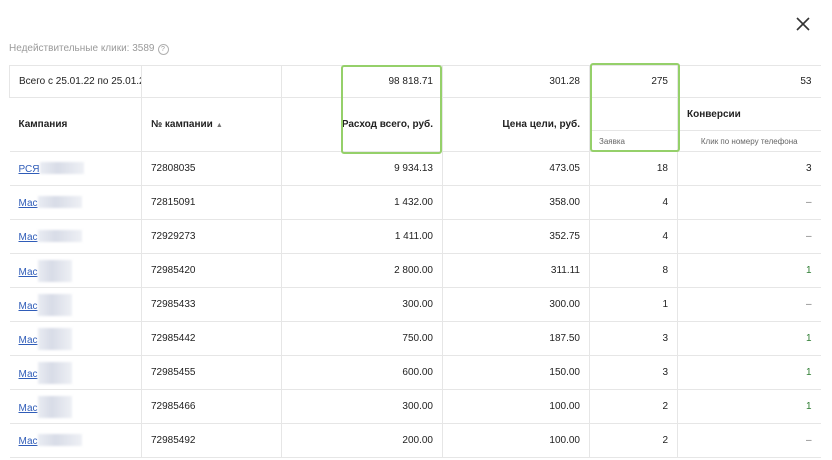 The width and height of the screenshot is (832, 460). Describe the element at coordinates (516, 236) in the screenshot. I see `goal-price-cell: 352.75` at that location.